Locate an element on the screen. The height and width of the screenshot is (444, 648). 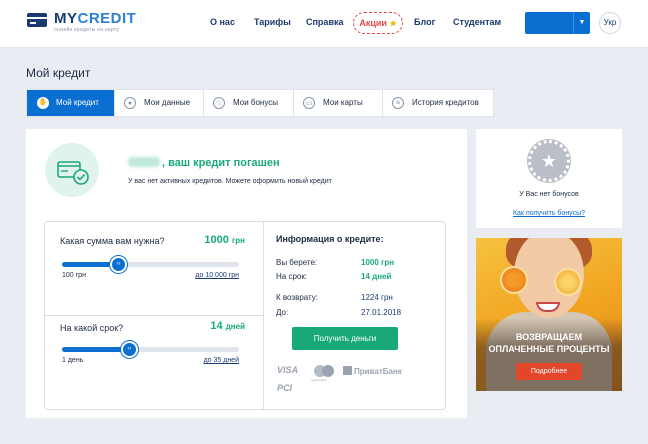
nav-item-tariffs: Тарифы is located at coordinates (272, 22).